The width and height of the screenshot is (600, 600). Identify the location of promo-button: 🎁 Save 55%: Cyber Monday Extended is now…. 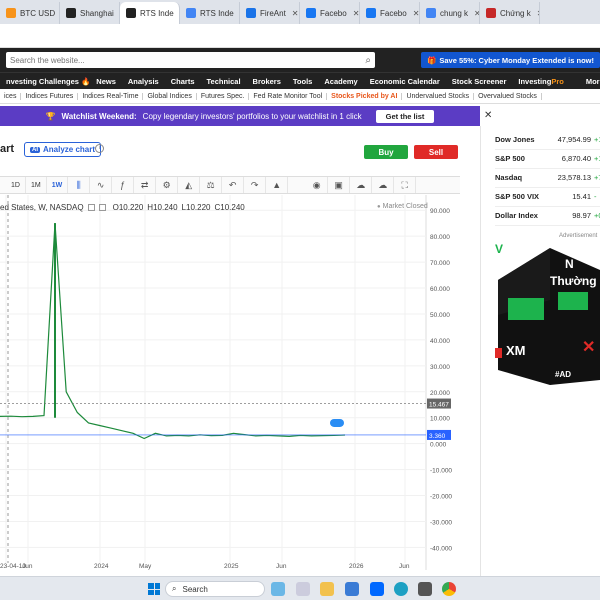
(510, 60).